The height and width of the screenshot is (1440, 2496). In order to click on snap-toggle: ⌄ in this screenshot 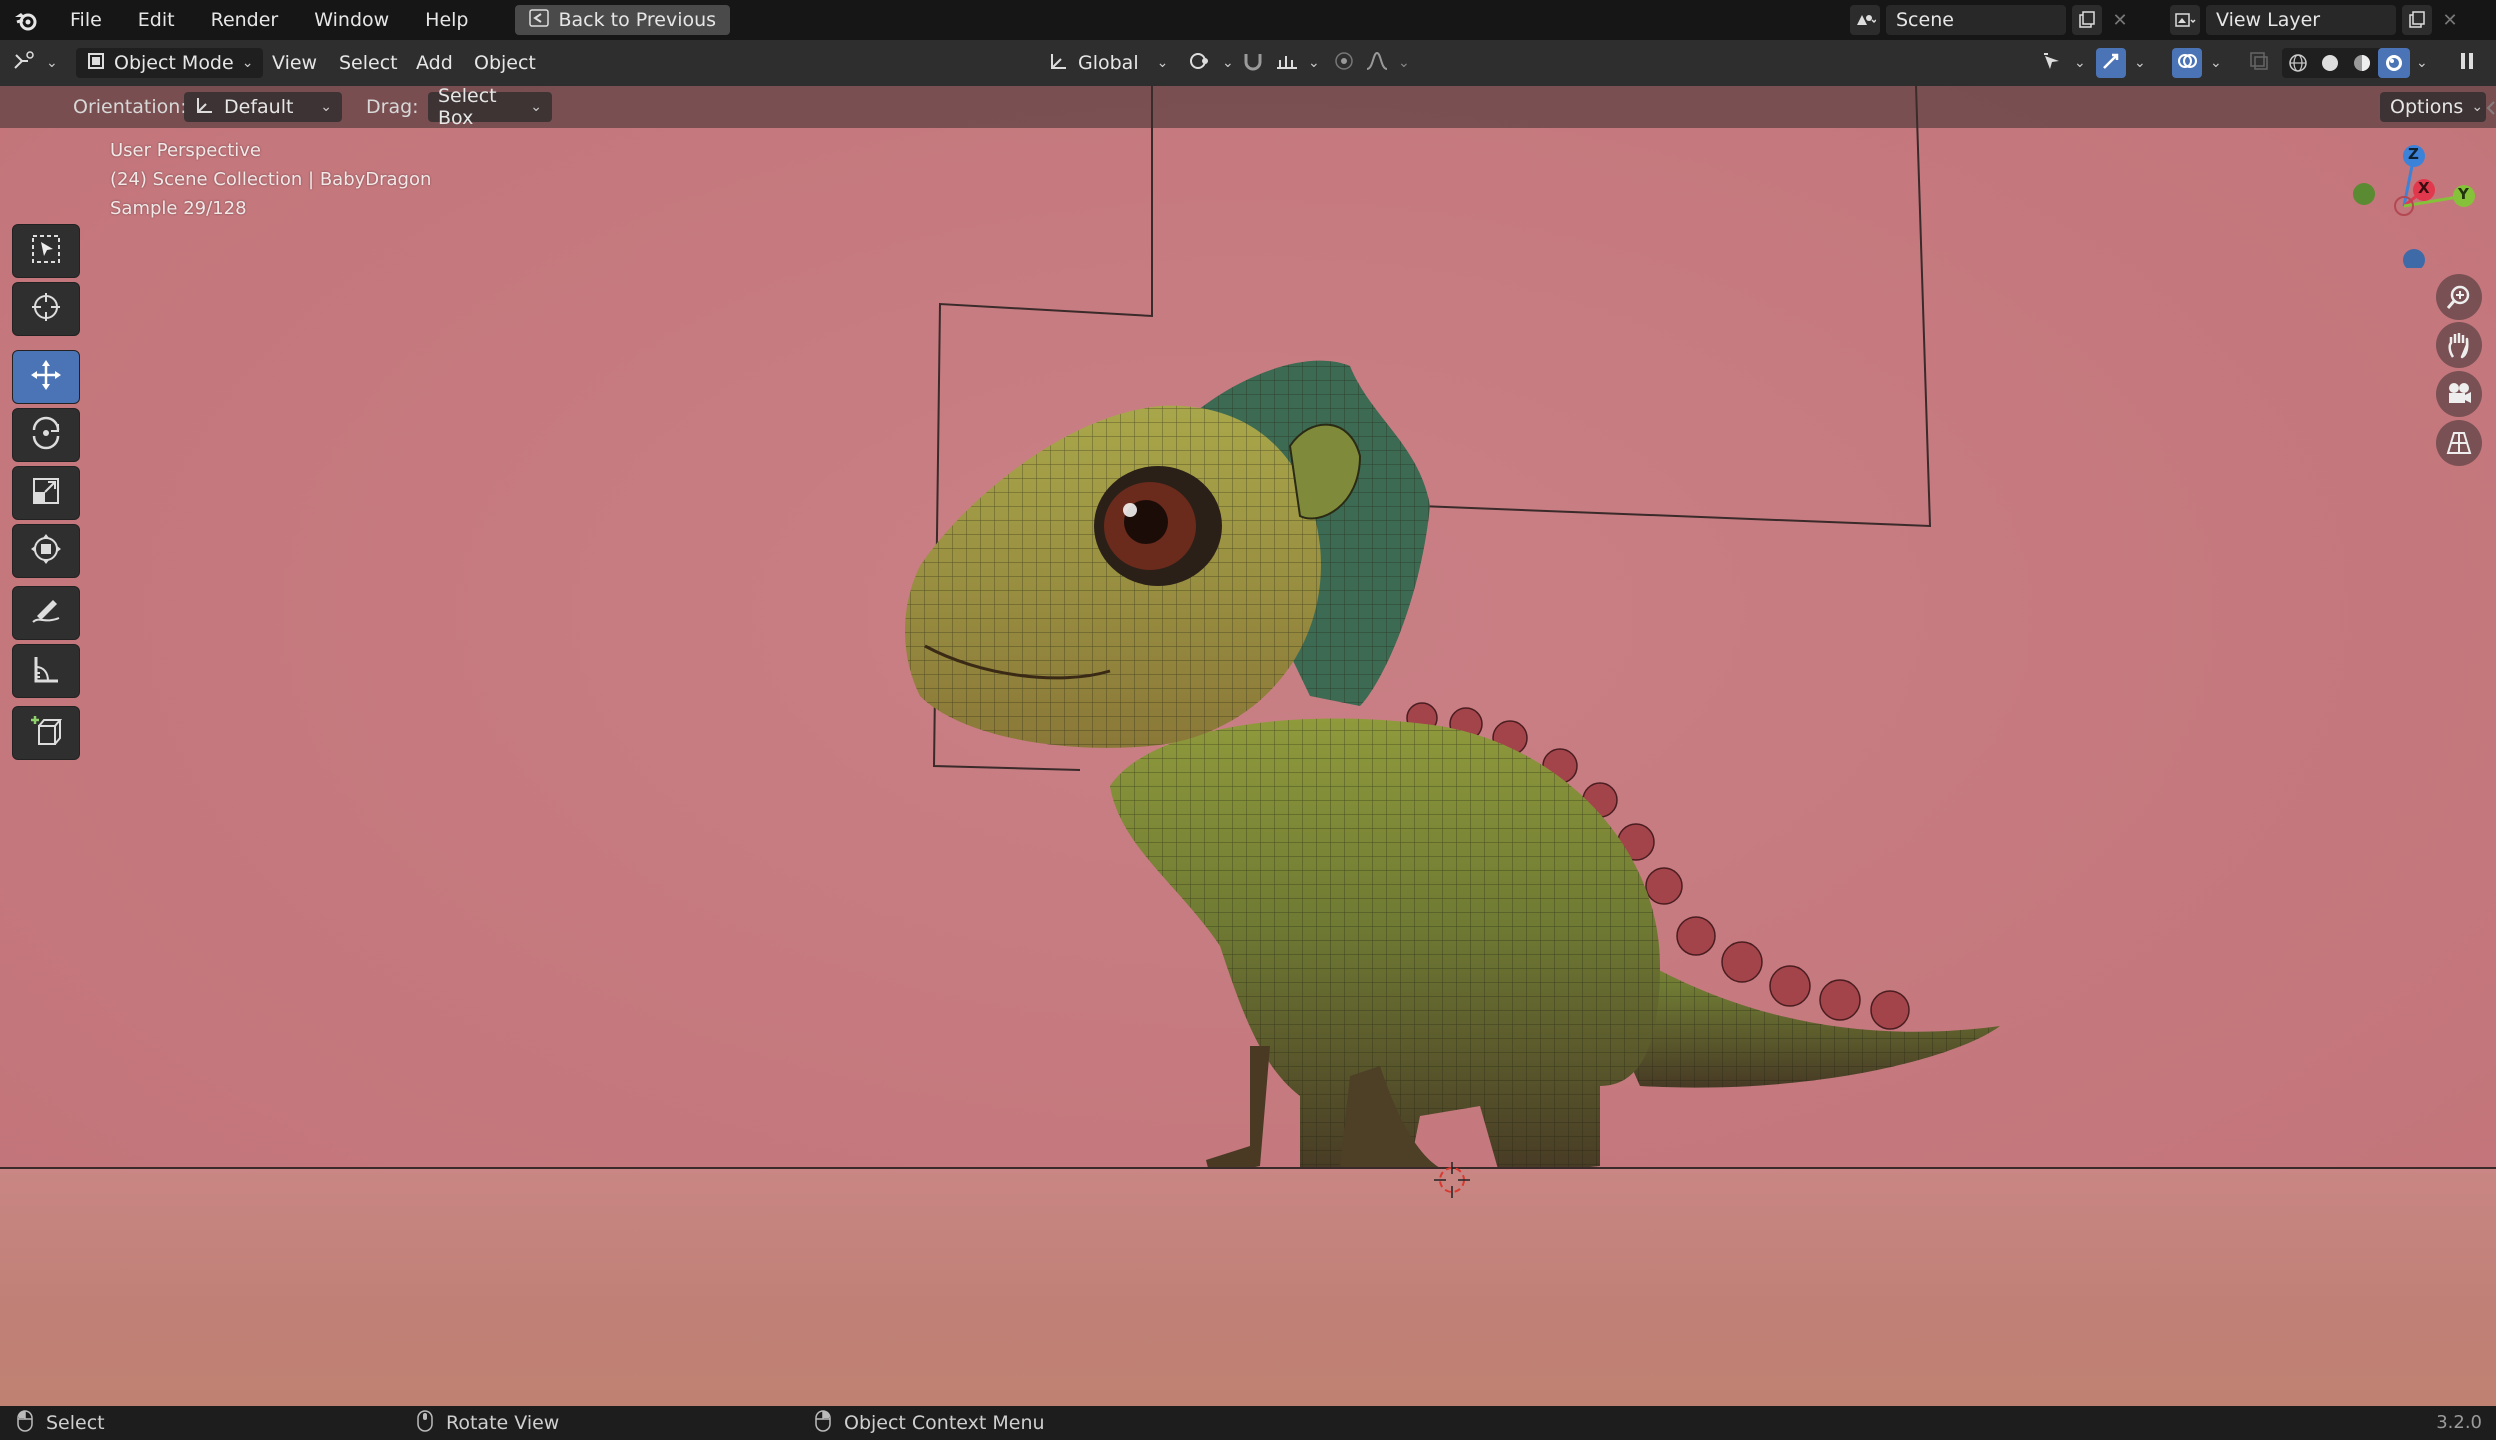, I will do `click(1280, 63)`.